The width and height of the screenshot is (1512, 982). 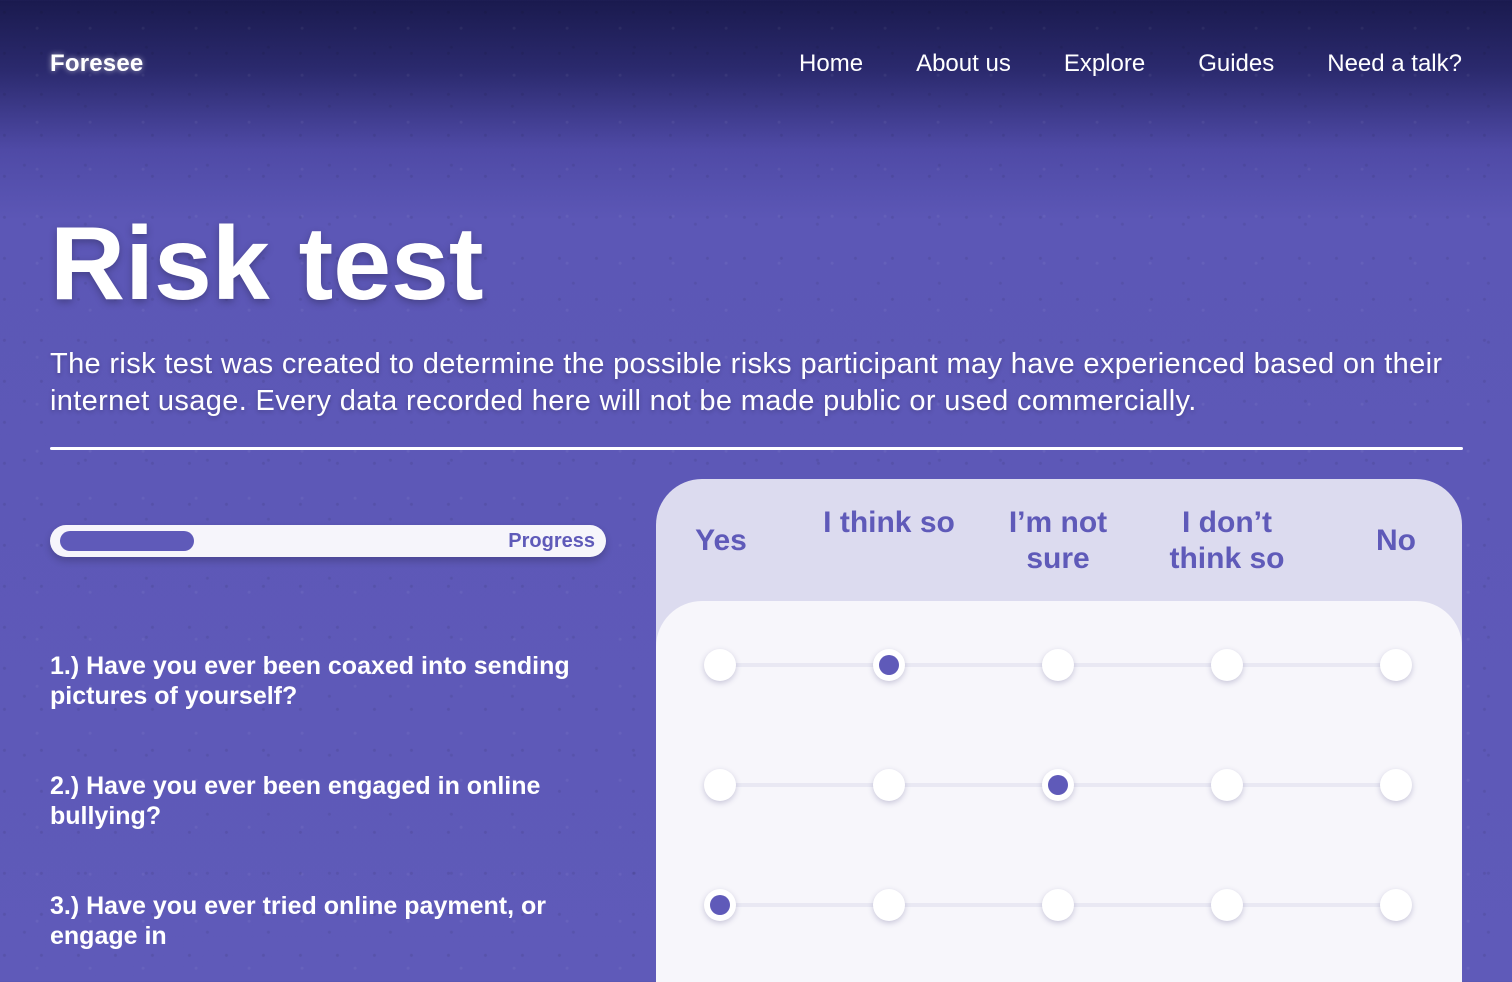 What do you see at coordinates (267, 264) in the screenshot?
I see `page-title: Risk test` at bounding box center [267, 264].